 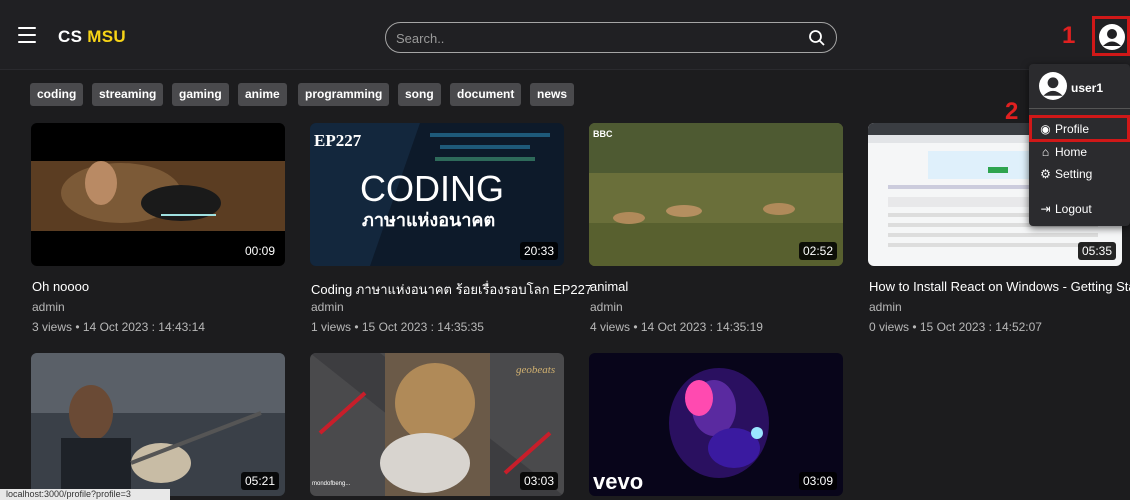 What do you see at coordinates (716, 424) in the screenshot?
I see `video-thumbnail: vevo 03:09` at bounding box center [716, 424].